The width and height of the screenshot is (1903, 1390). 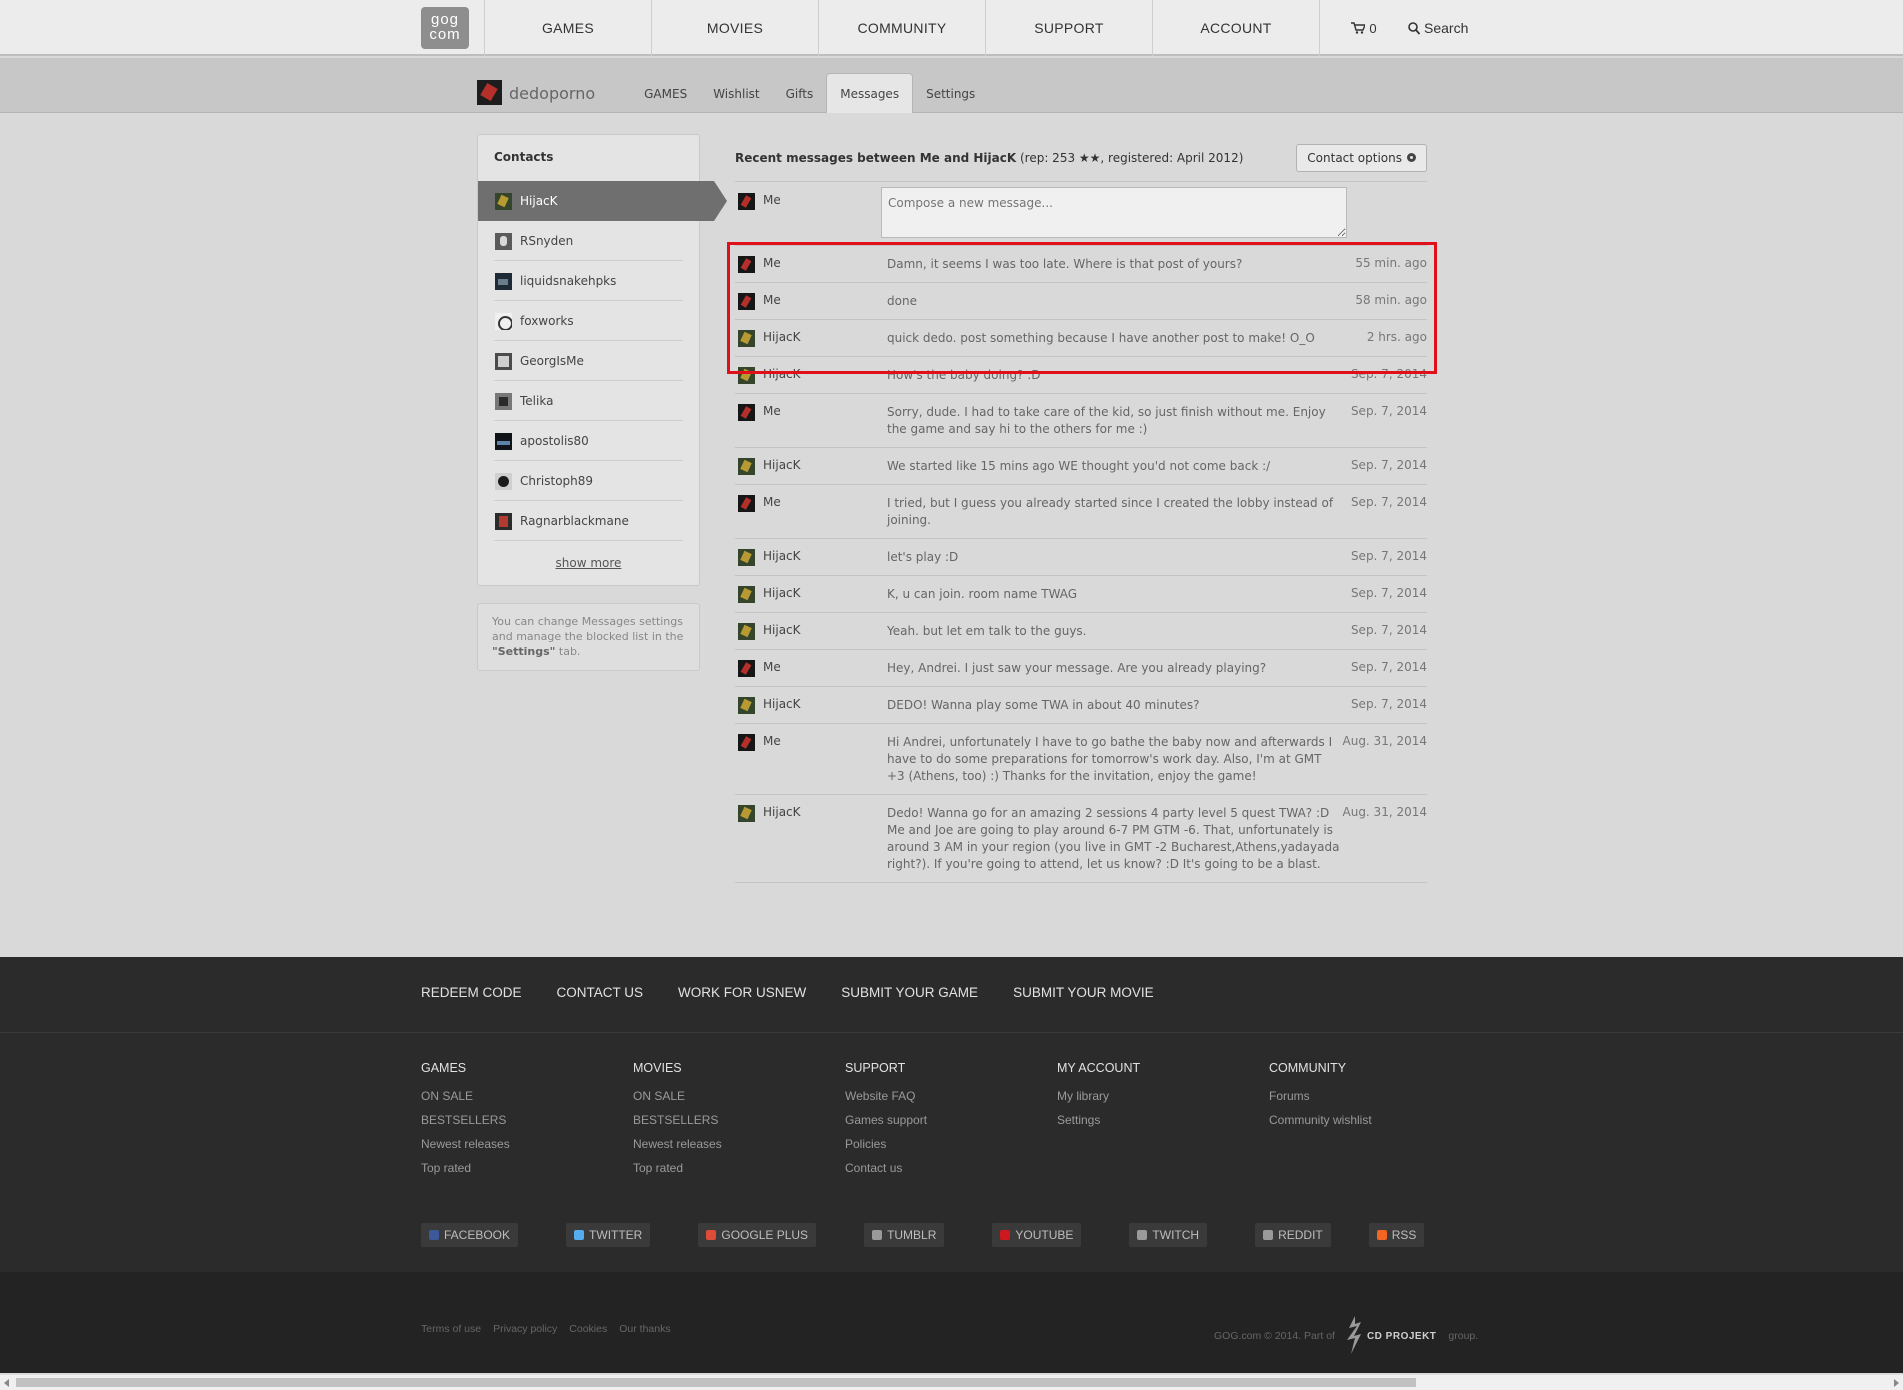 What do you see at coordinates (716, 1382) in the screenshot?
I see `scrollbar-thumb` at bounding box center [716, 1382].